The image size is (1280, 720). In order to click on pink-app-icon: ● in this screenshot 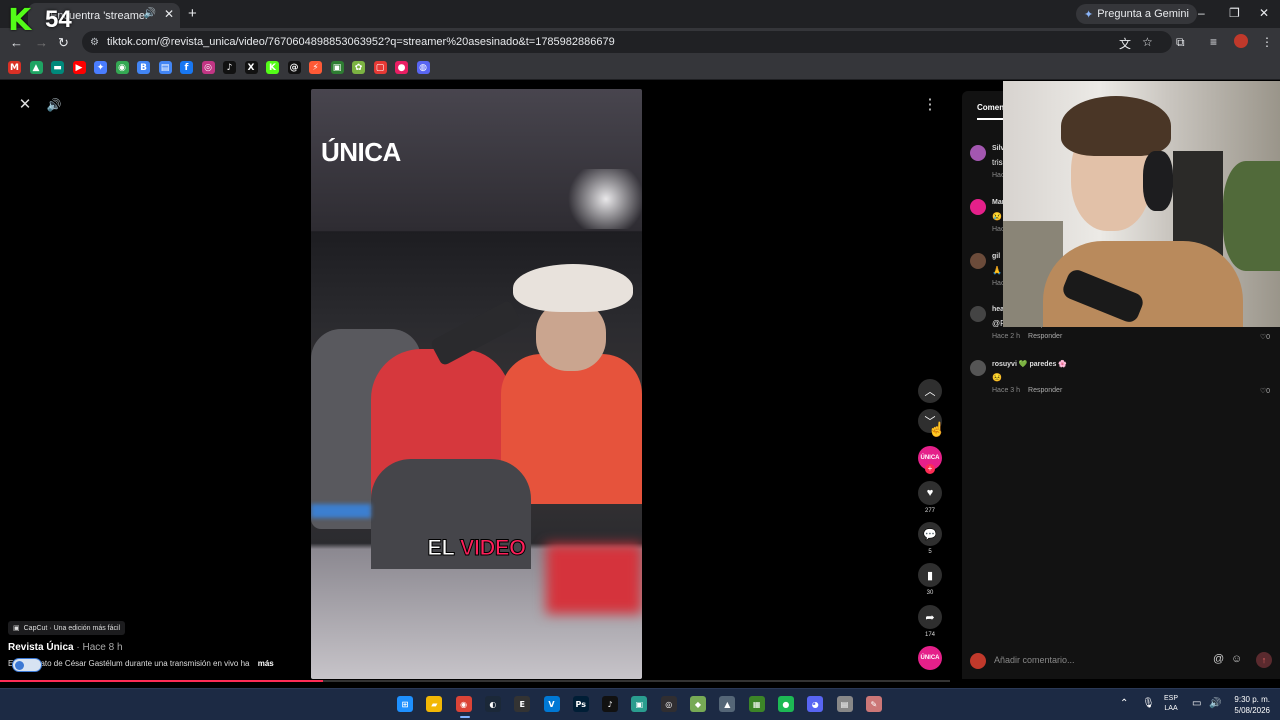, I will do `click(401, 67)`.